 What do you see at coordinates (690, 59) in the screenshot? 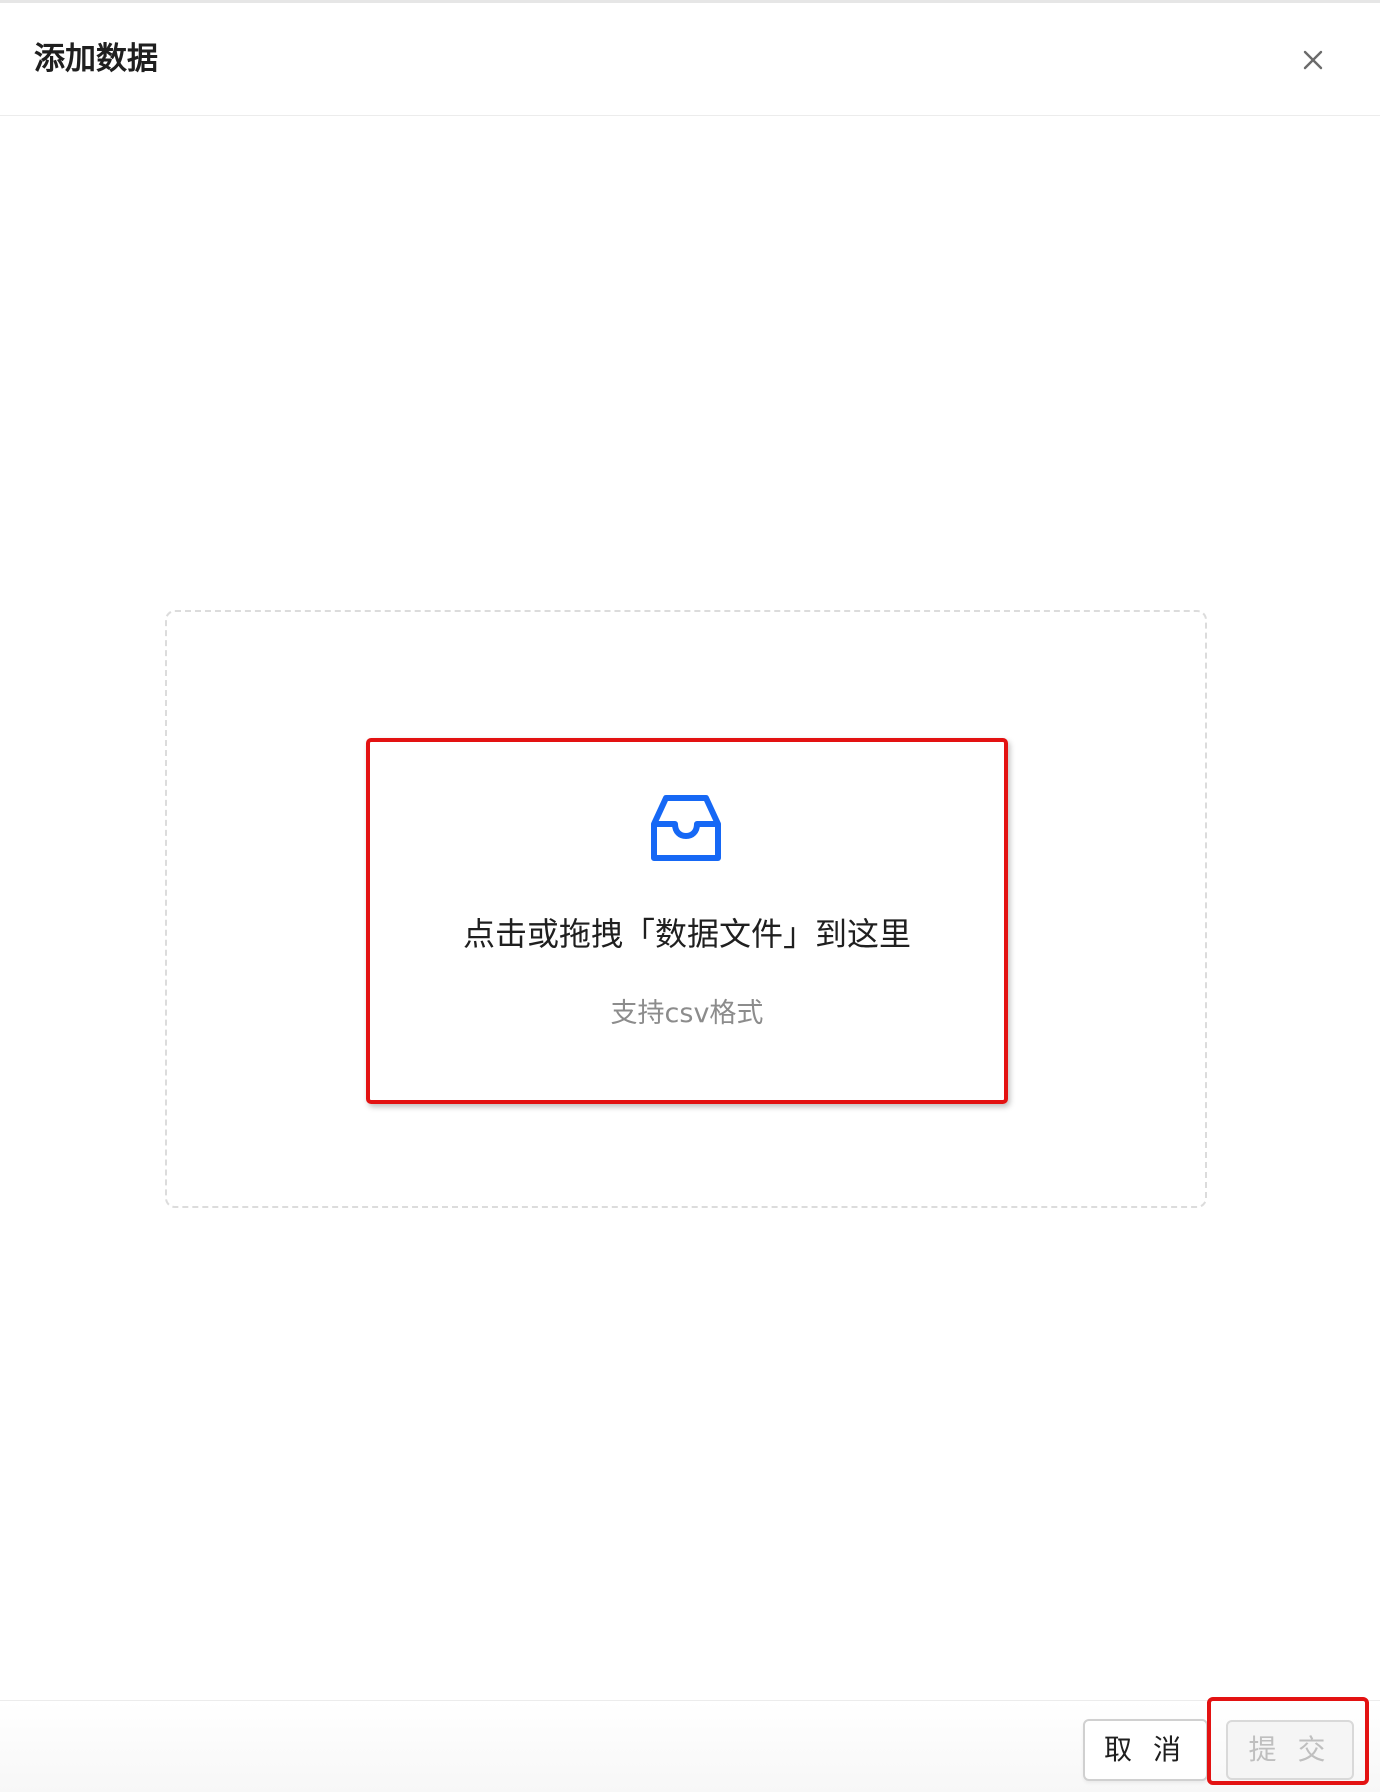
I see `modal-header: 添加数据` at bounding box center [690, 59].